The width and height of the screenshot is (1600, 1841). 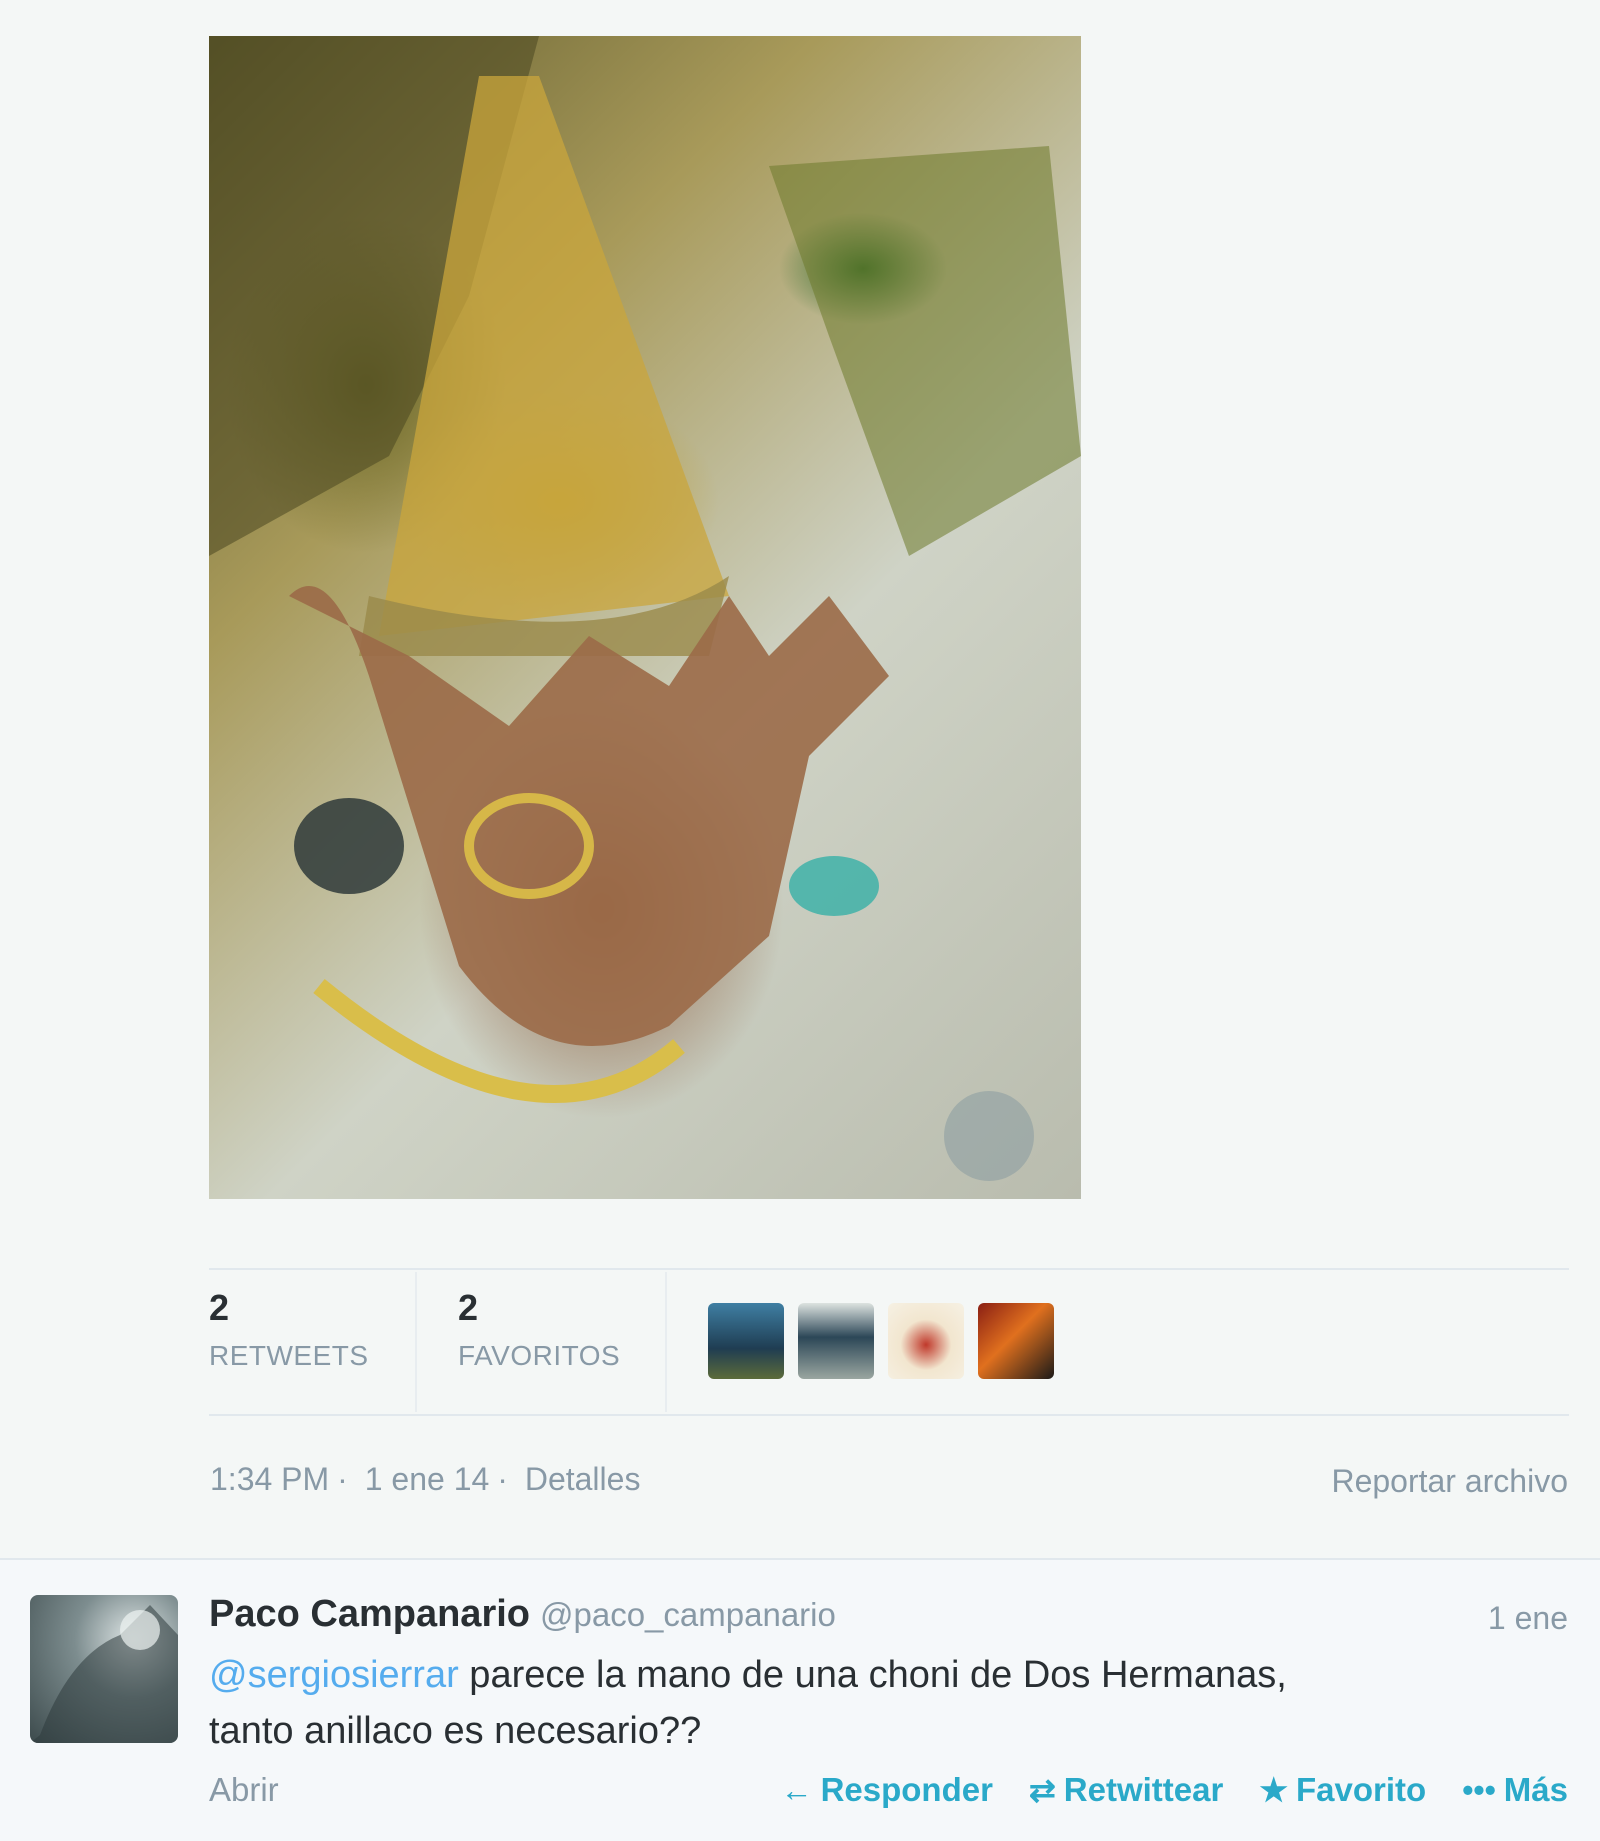 What do you see at coordinates (1528, 1618) in the screenshot?
I see `reply-time: 1 ene` at bounding box center [1528, 1618].